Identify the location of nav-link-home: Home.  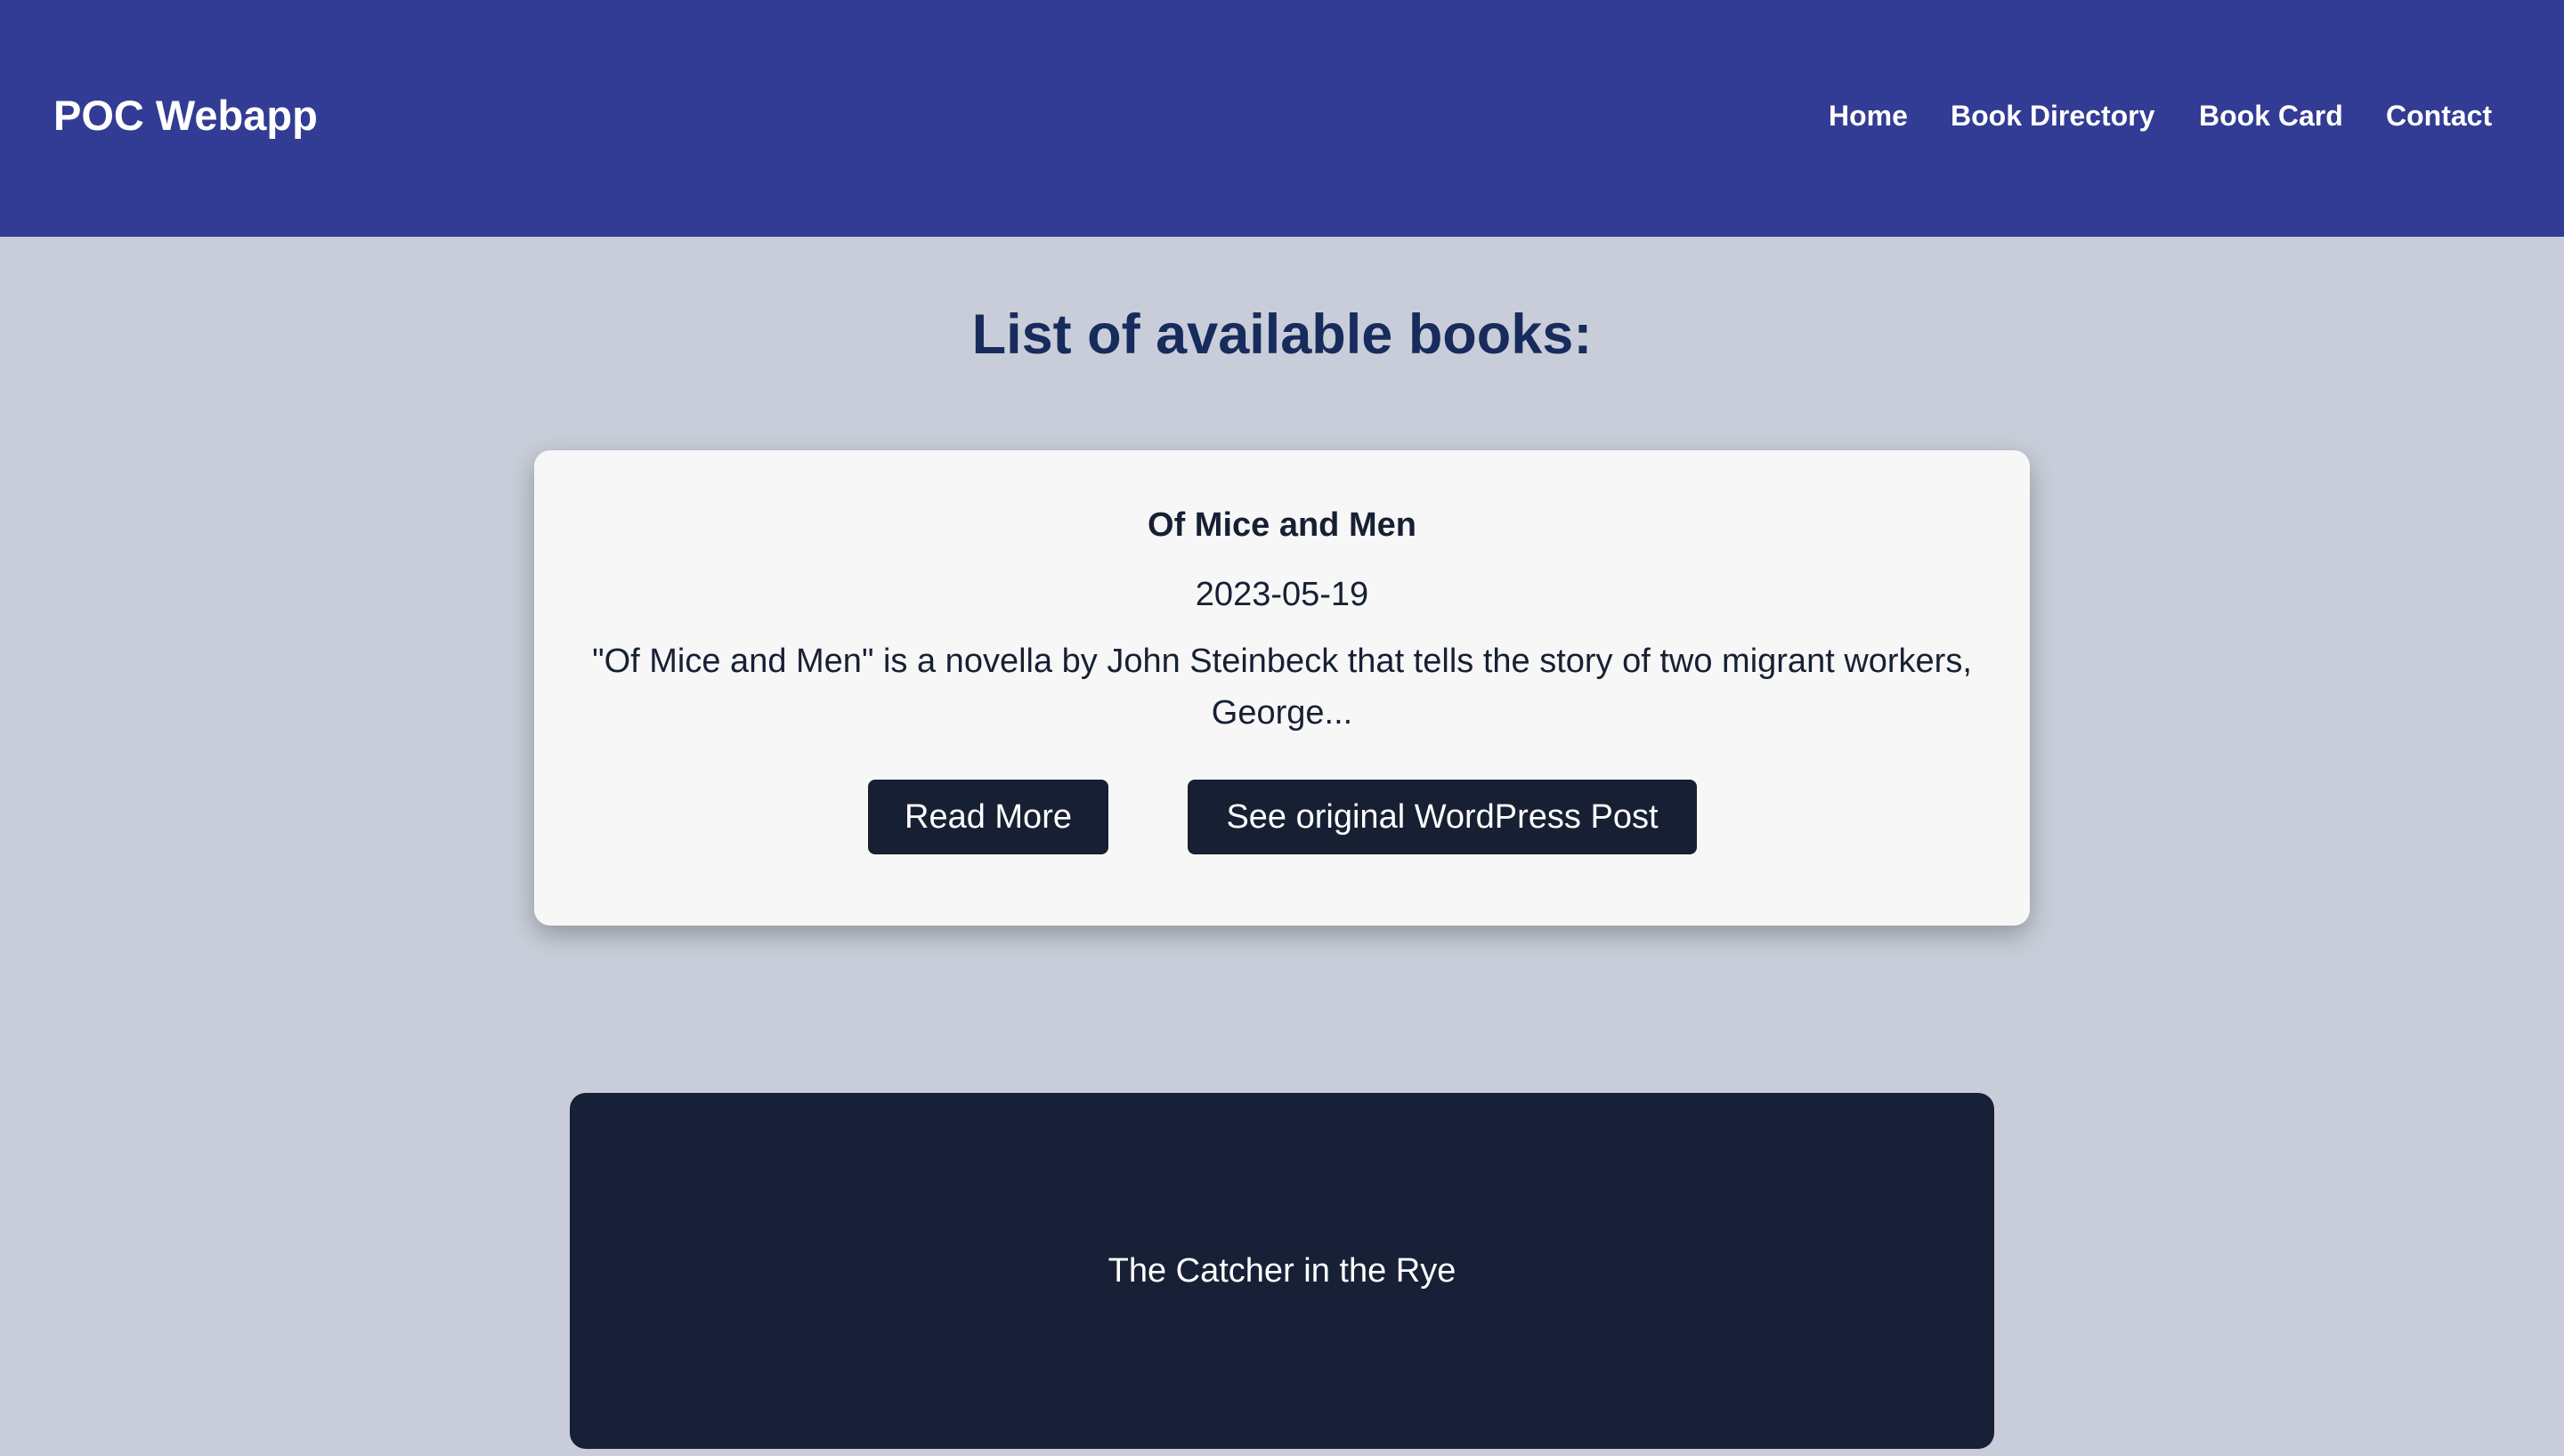
(1868, 115).